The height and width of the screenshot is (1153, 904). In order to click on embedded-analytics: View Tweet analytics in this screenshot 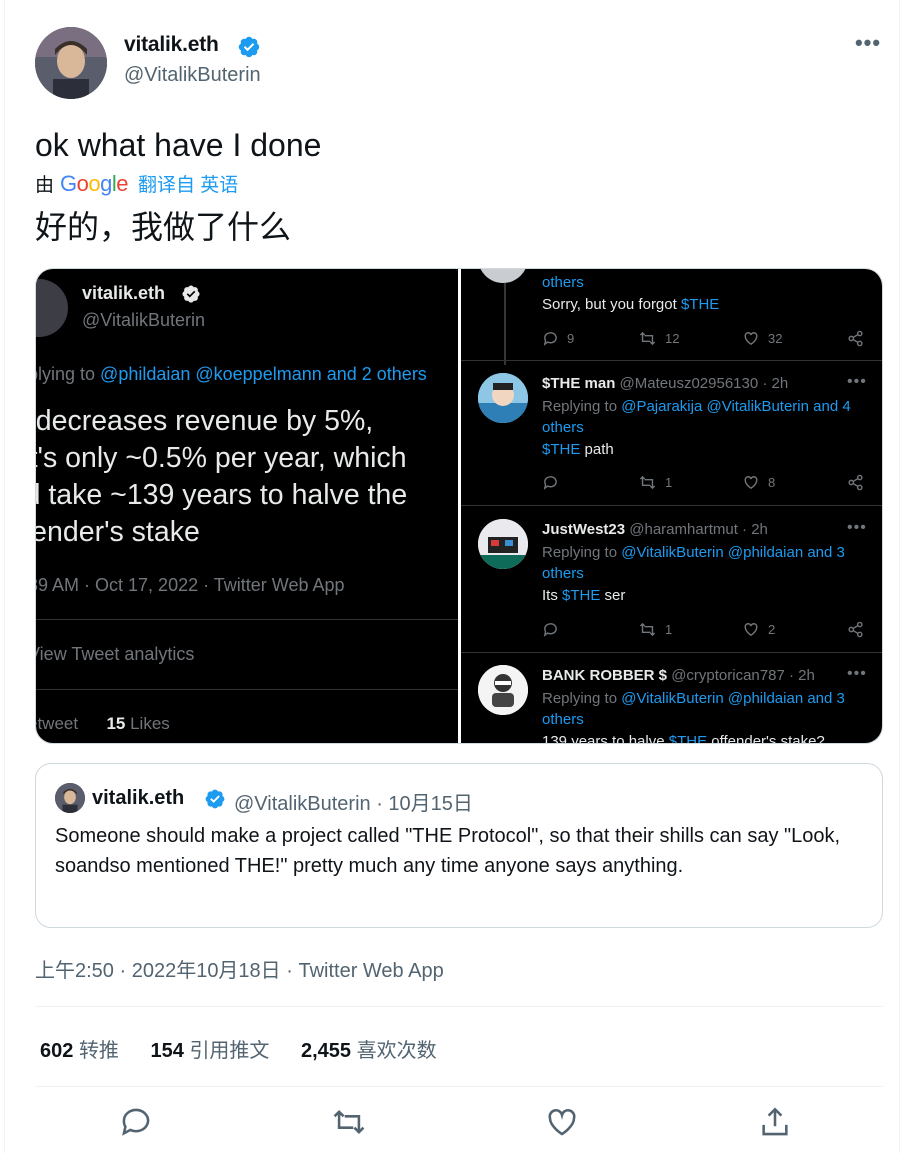, I will do `click(115, 654)`.